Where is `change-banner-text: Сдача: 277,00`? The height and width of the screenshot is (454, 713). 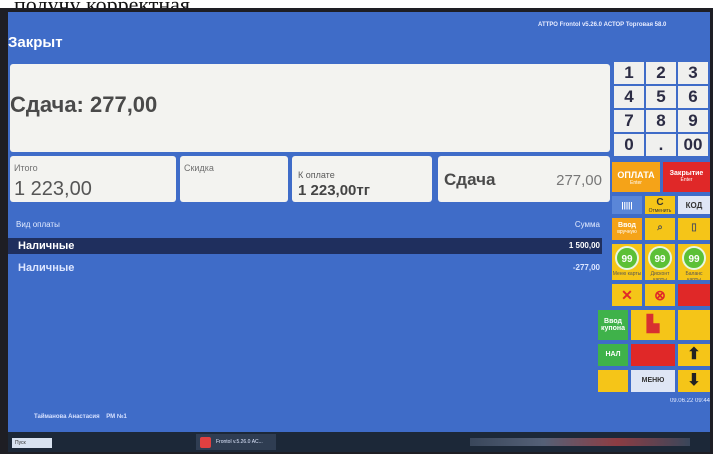 change-banner-text: Сдача: 277,00 is located at coordinates (84, 104).